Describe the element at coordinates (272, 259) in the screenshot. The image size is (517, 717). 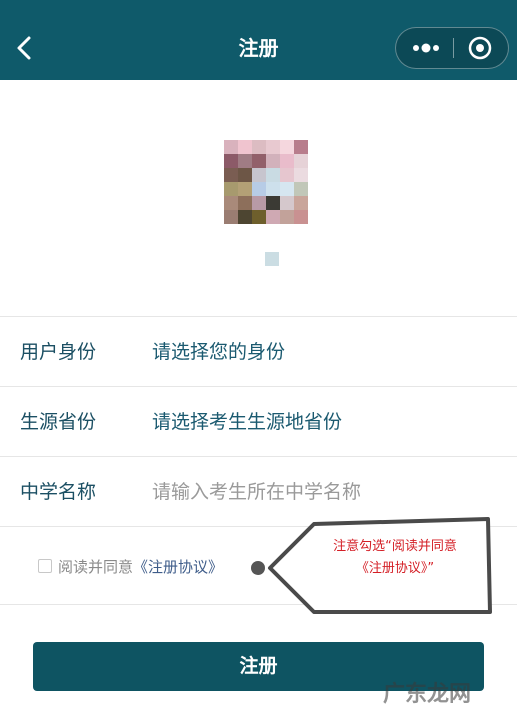
I see `username-placeholder-block` at that location.